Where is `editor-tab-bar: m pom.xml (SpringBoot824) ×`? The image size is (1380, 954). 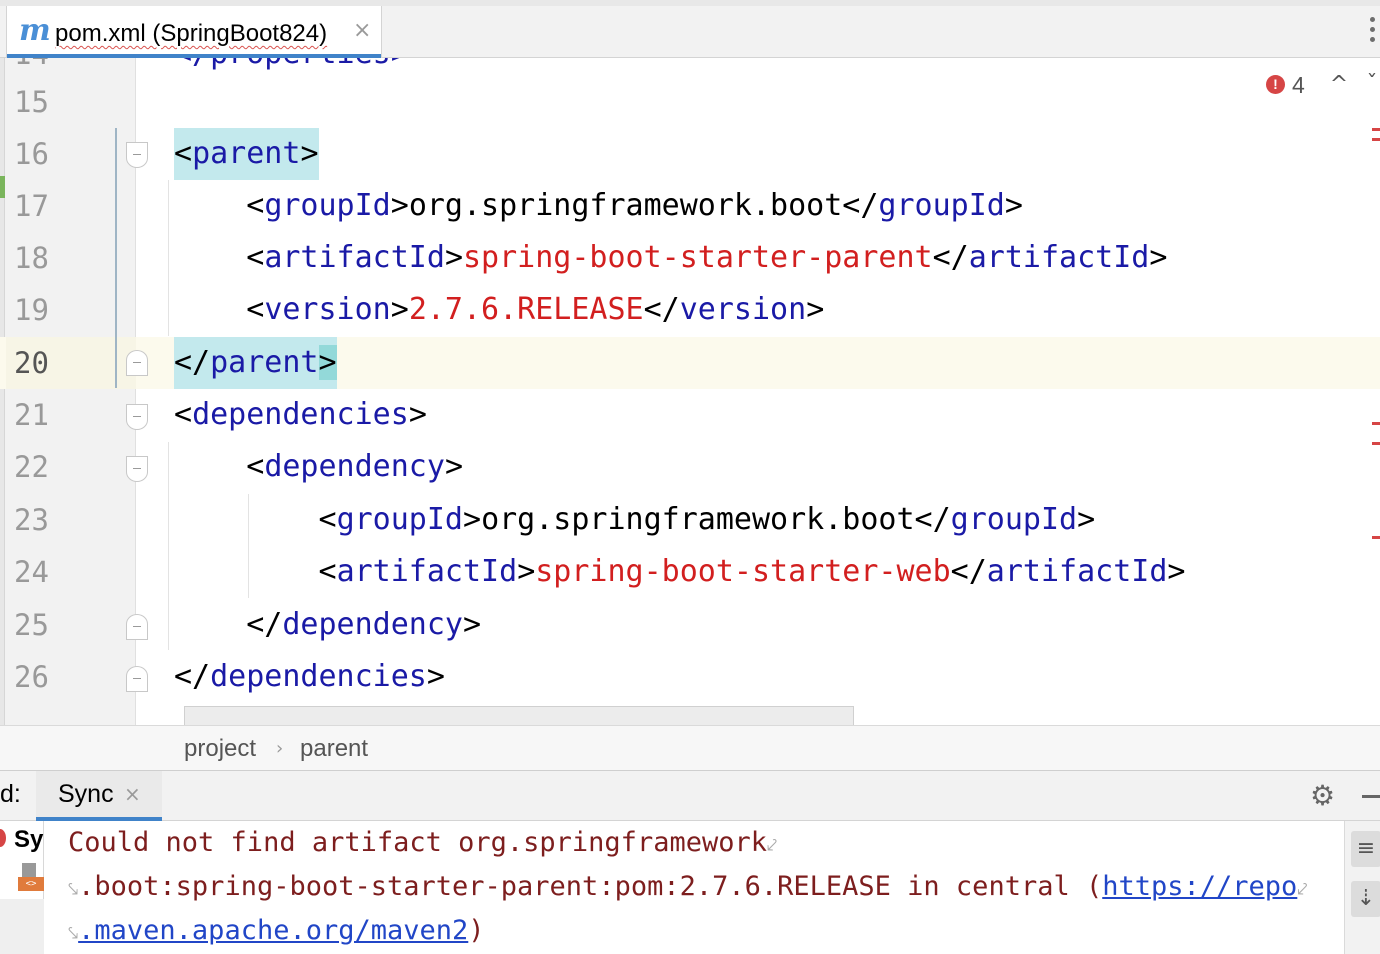
editor-tab-bar: m pom.xml (SpringBoot824) × is located at coordinates (690, 29).